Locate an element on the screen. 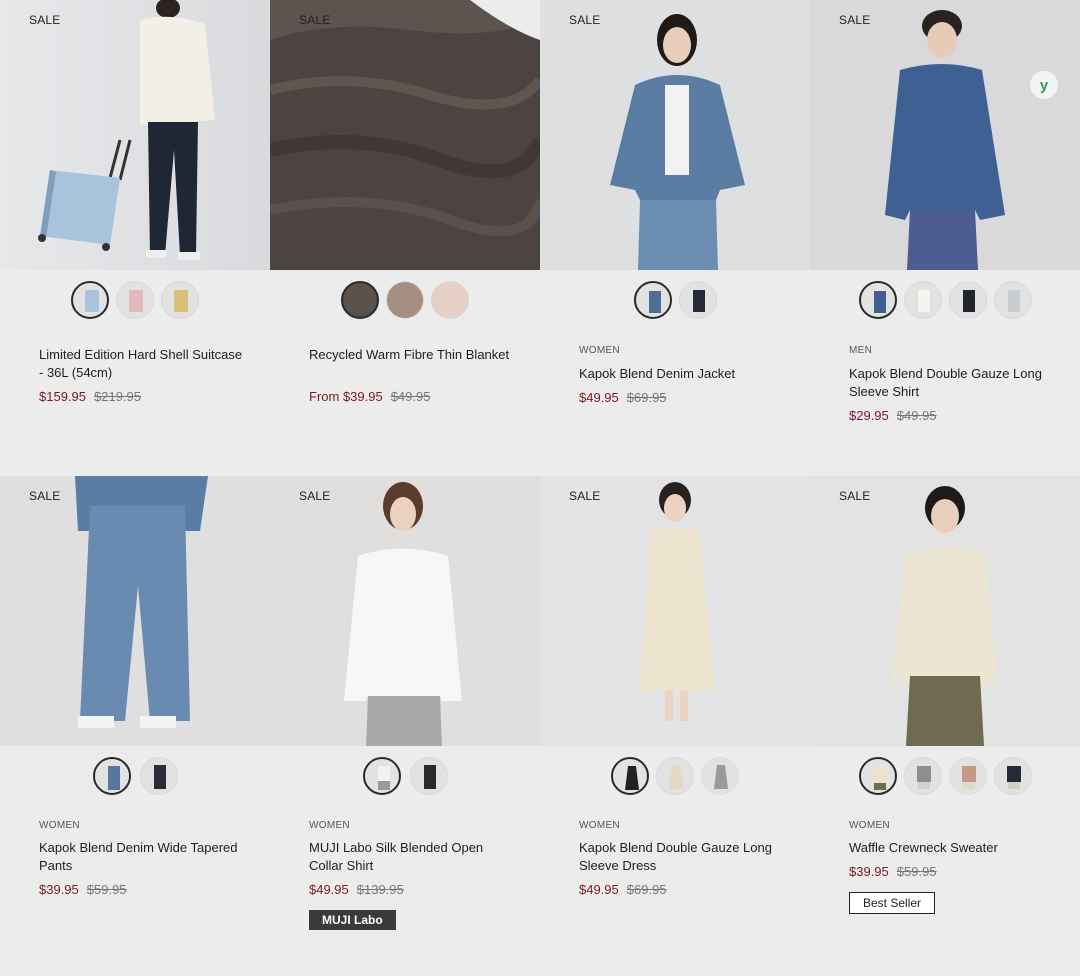  sustainability-badge-icon: y is located at coordinates (1044, 85).